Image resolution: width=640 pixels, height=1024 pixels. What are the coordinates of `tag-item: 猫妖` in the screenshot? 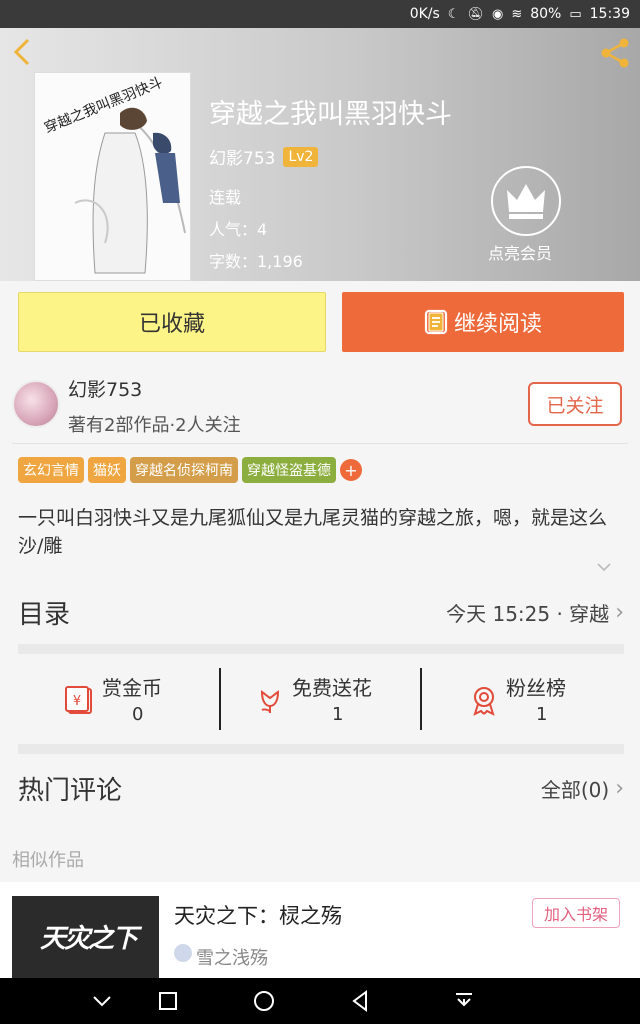 It's located at (107, 470).